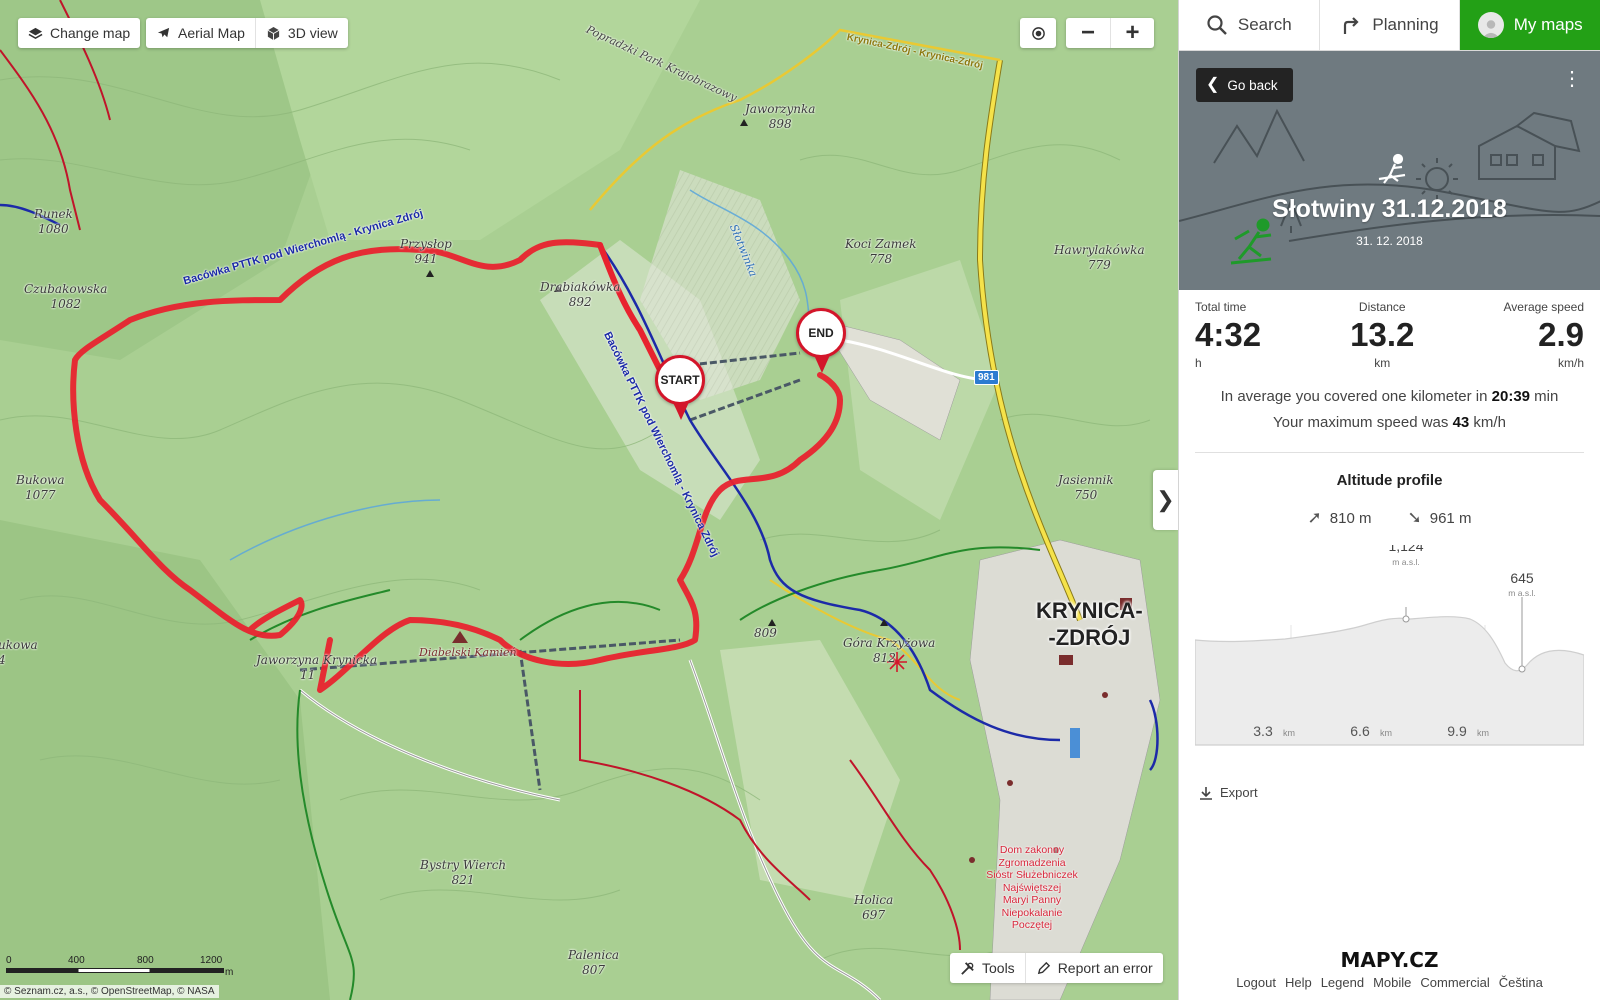 The image size is (1600, 1000). Describe the element at coordinates (1414, 517) in the screenshot. I see `arrow-down-right-icon: ➘` at that location.